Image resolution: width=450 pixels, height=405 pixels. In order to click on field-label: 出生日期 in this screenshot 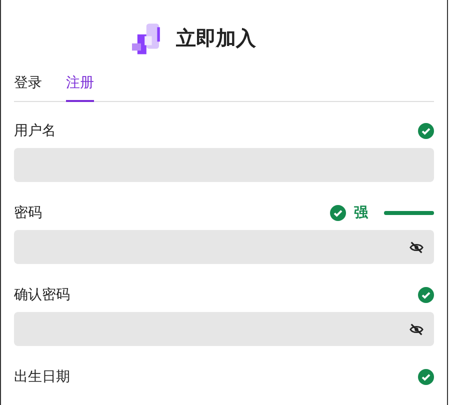, I will do `click(42, 377)`.